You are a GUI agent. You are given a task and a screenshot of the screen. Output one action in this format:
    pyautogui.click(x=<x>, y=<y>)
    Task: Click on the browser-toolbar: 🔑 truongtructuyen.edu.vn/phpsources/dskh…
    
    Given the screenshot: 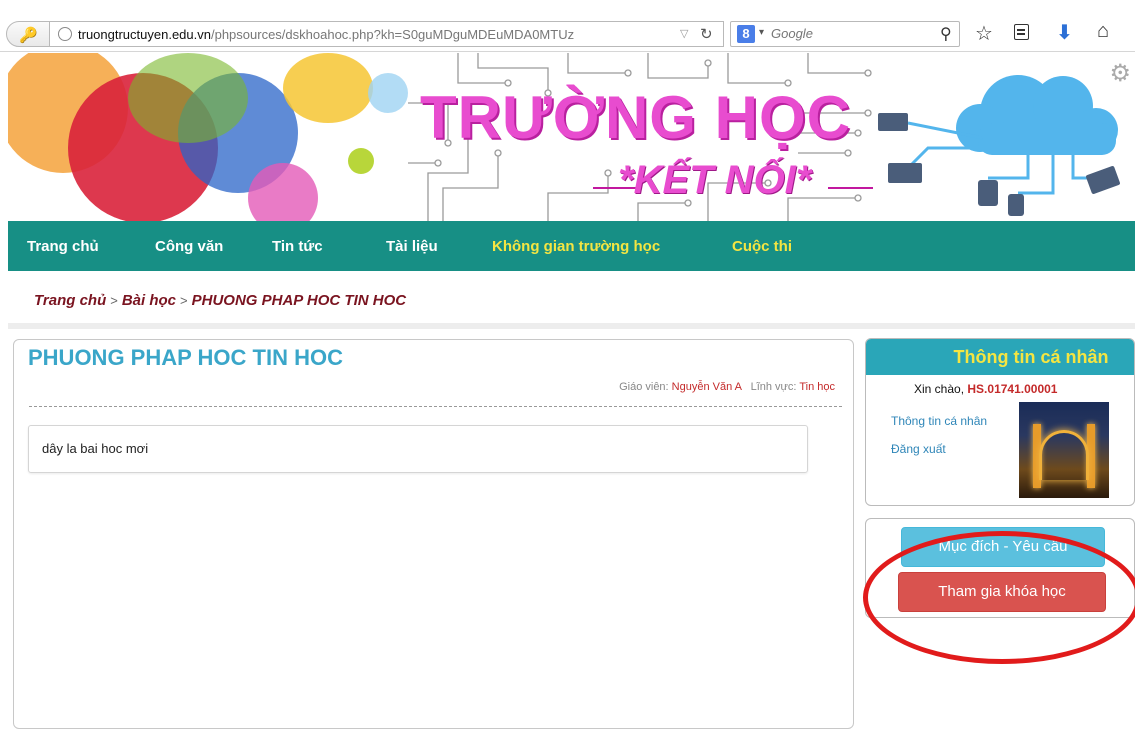 What is the action you would take?
    pyautogui.click(x=567, y=33)
    